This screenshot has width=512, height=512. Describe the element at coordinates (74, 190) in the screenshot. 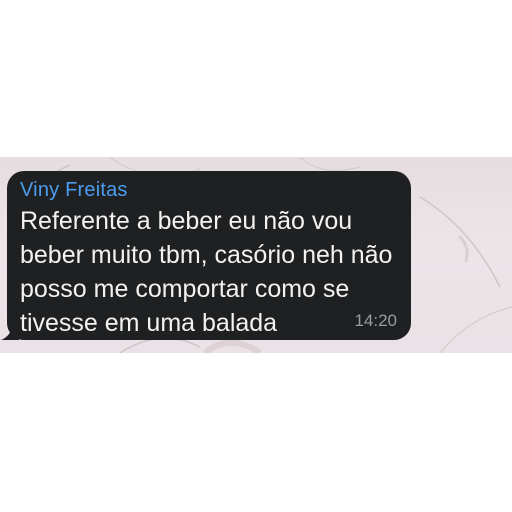

I see `sender-name: Viny Freitas` at that location.